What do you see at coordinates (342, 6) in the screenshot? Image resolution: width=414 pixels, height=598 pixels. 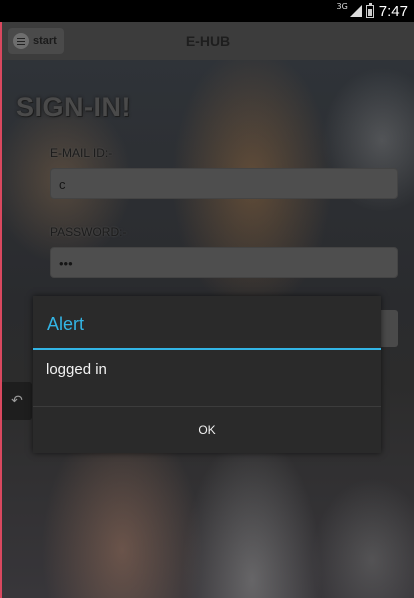 I see `network-type: 3G` at bounding box center [342, 6].